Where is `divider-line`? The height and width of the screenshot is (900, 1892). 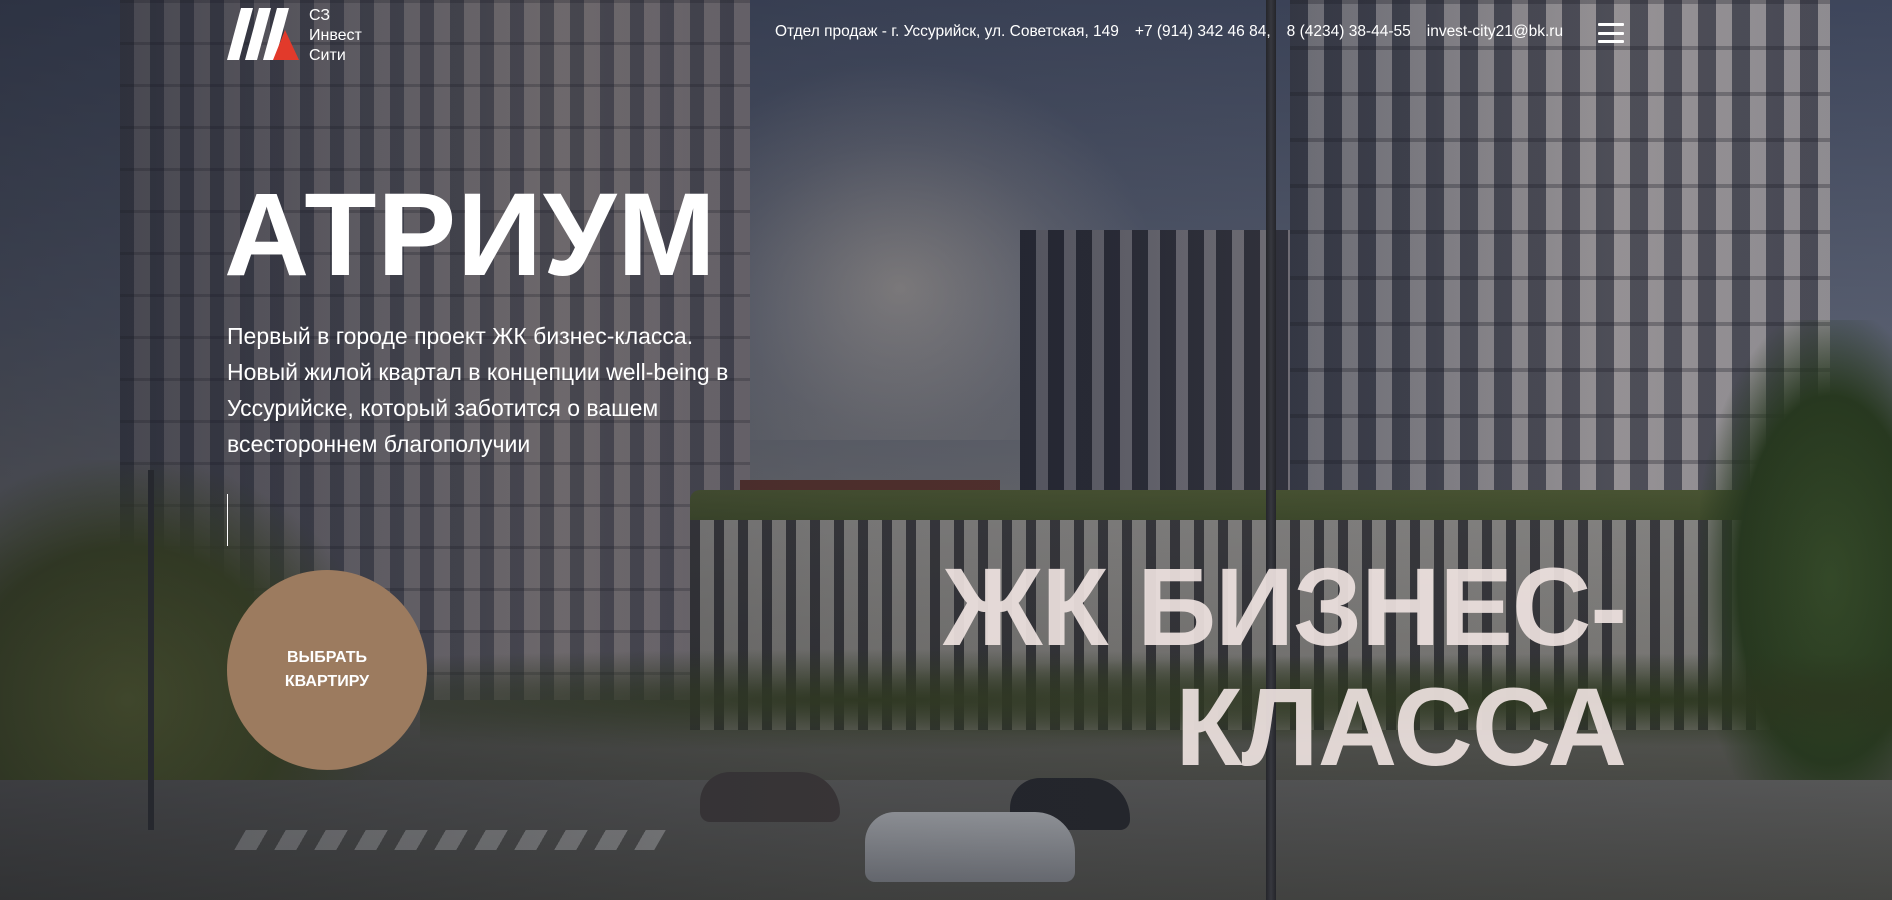 divider-line is located at coordinates (227, 520).